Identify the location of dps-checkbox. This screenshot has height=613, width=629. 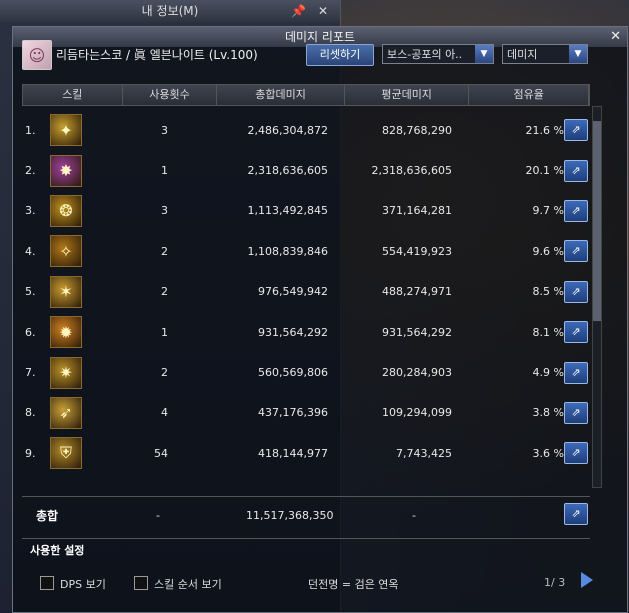
(47, 583).